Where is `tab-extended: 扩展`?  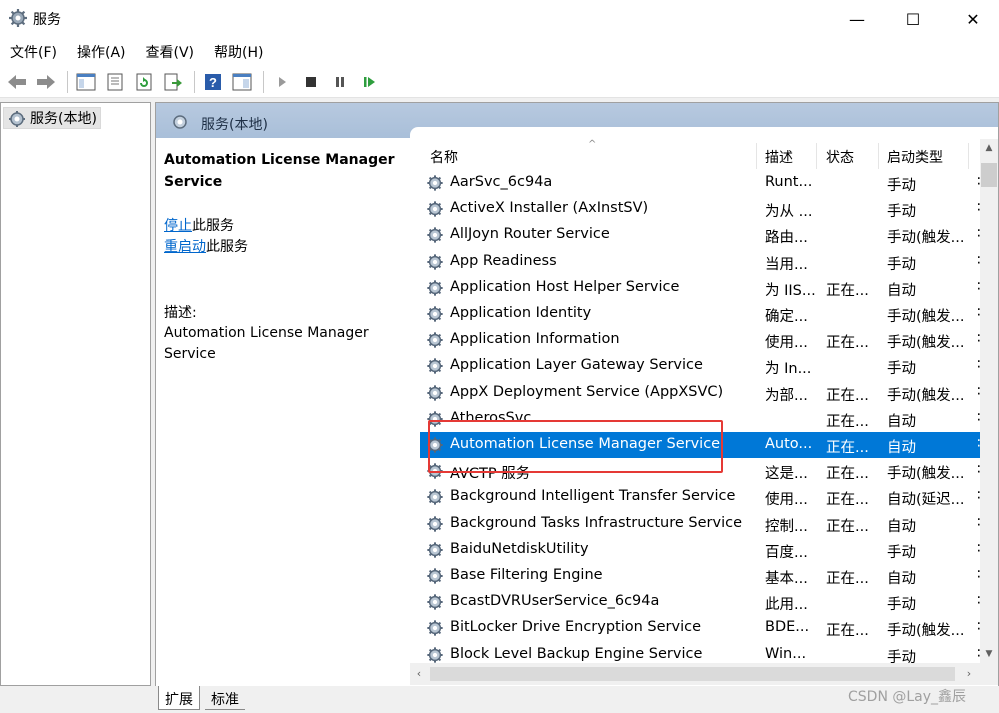
tab-extended: 扩展 is located at coordinates (179, 698).